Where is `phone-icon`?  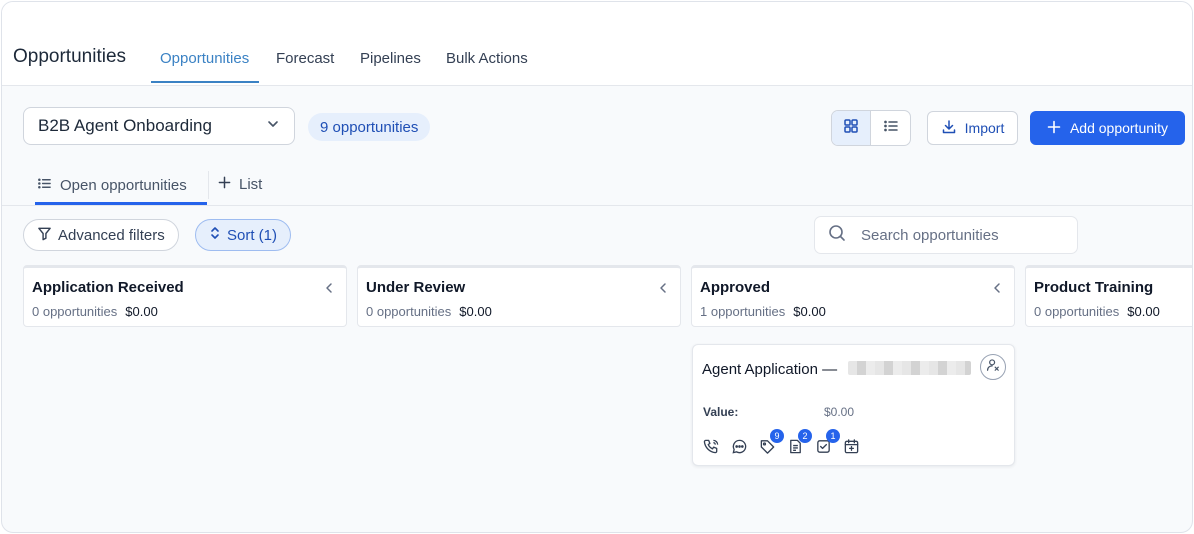 phone-icon is located at coordinates (711, 446).